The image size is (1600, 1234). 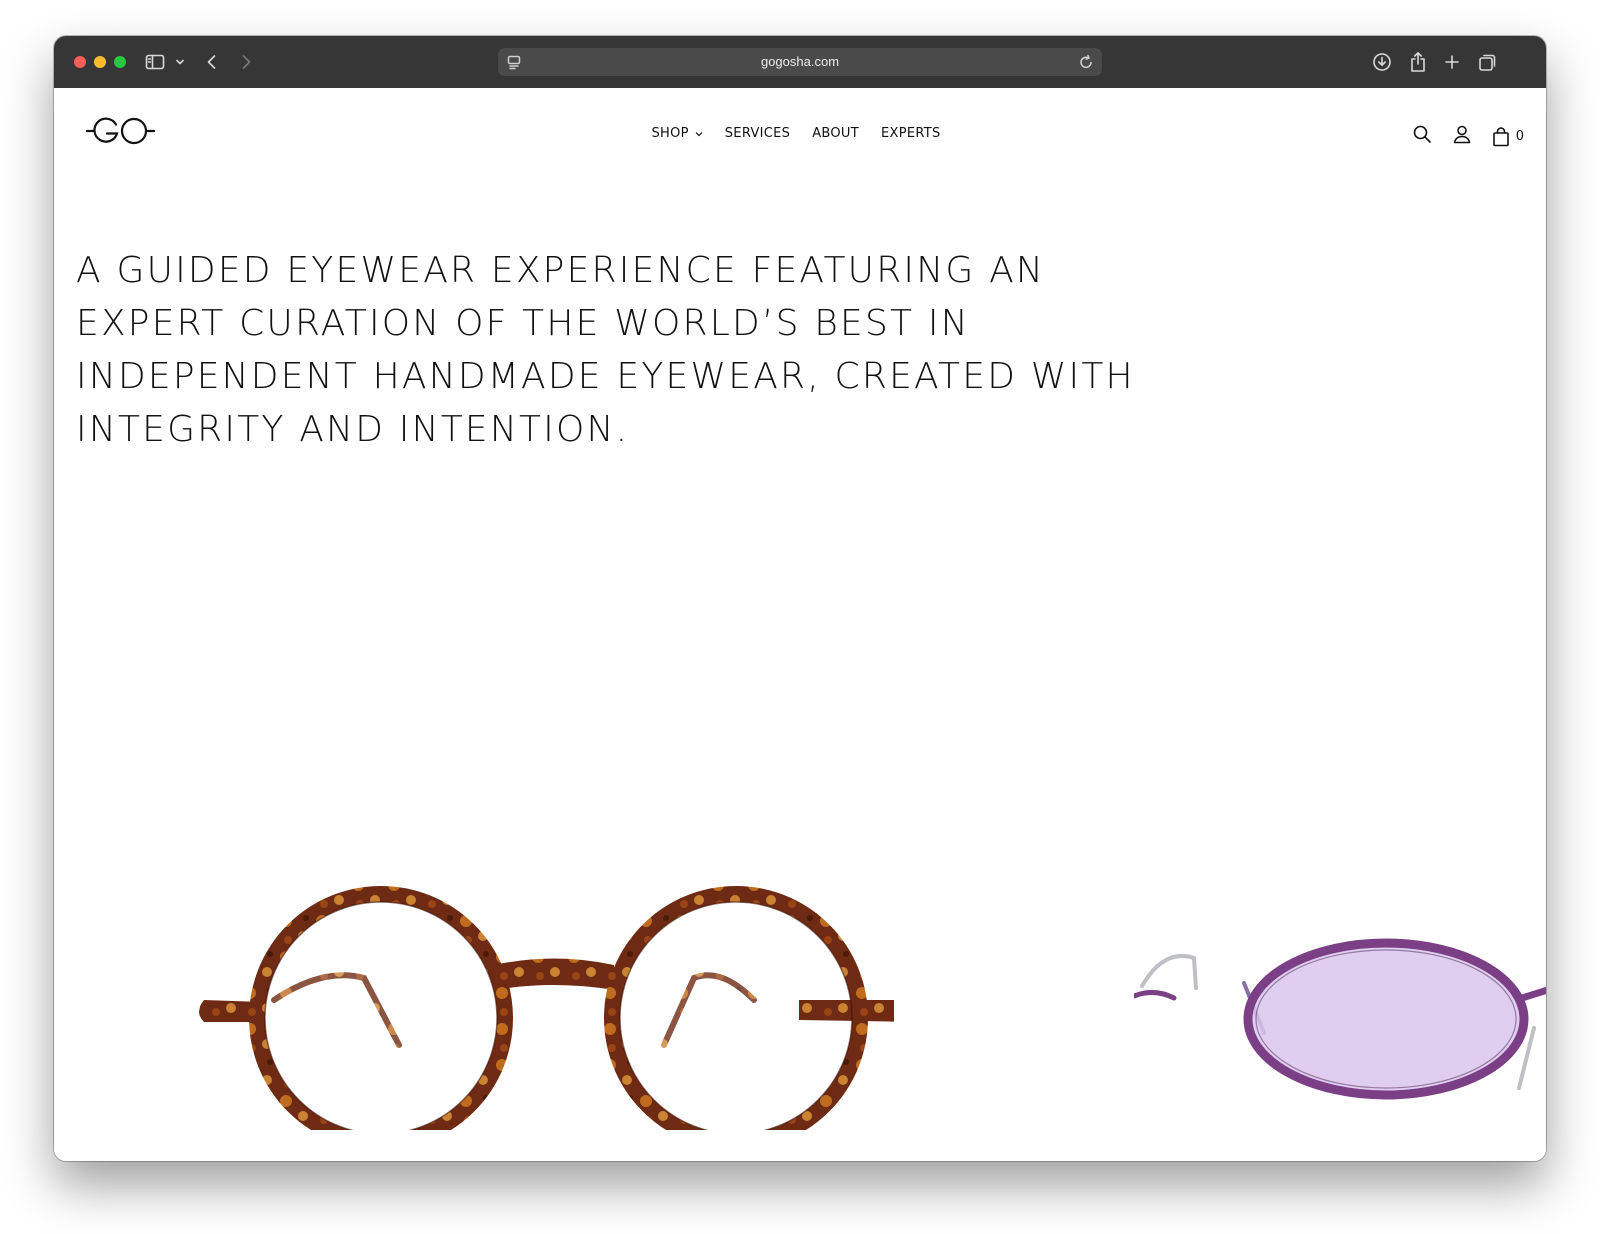 I want to click on url-text: gogosha.com, so click(x=800, y=61).